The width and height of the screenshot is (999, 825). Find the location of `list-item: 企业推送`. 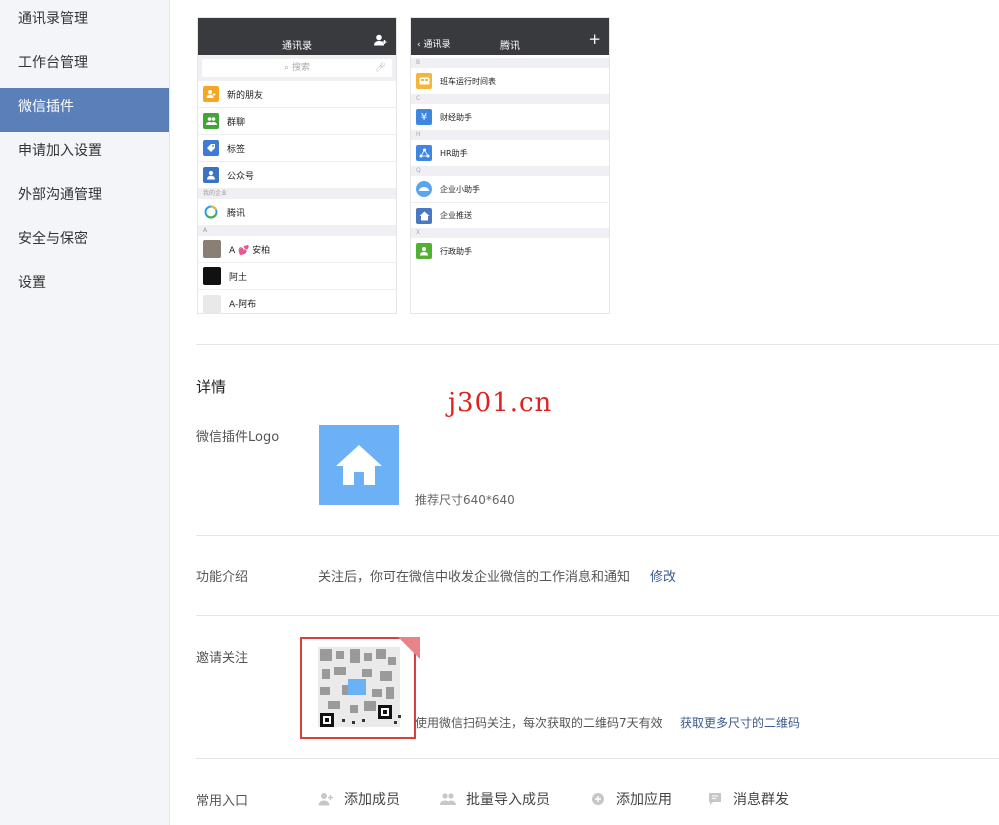

list-item: 企业推送 is located at coordinates (510, 215).